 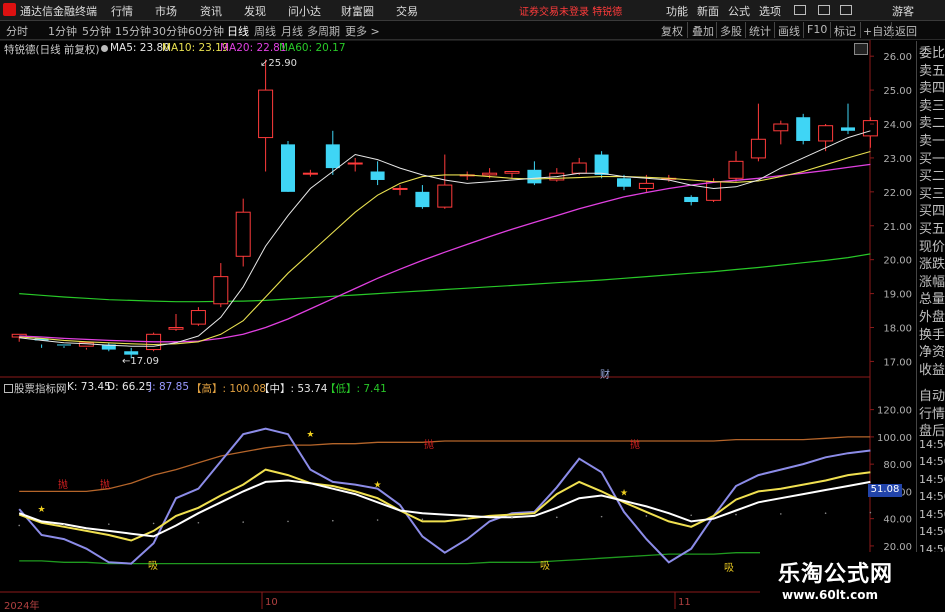 What do you see at coordinates (897, 91) in the screenshot?
I see `price-axis-label: 25.00` at bounding box center [897, 91].